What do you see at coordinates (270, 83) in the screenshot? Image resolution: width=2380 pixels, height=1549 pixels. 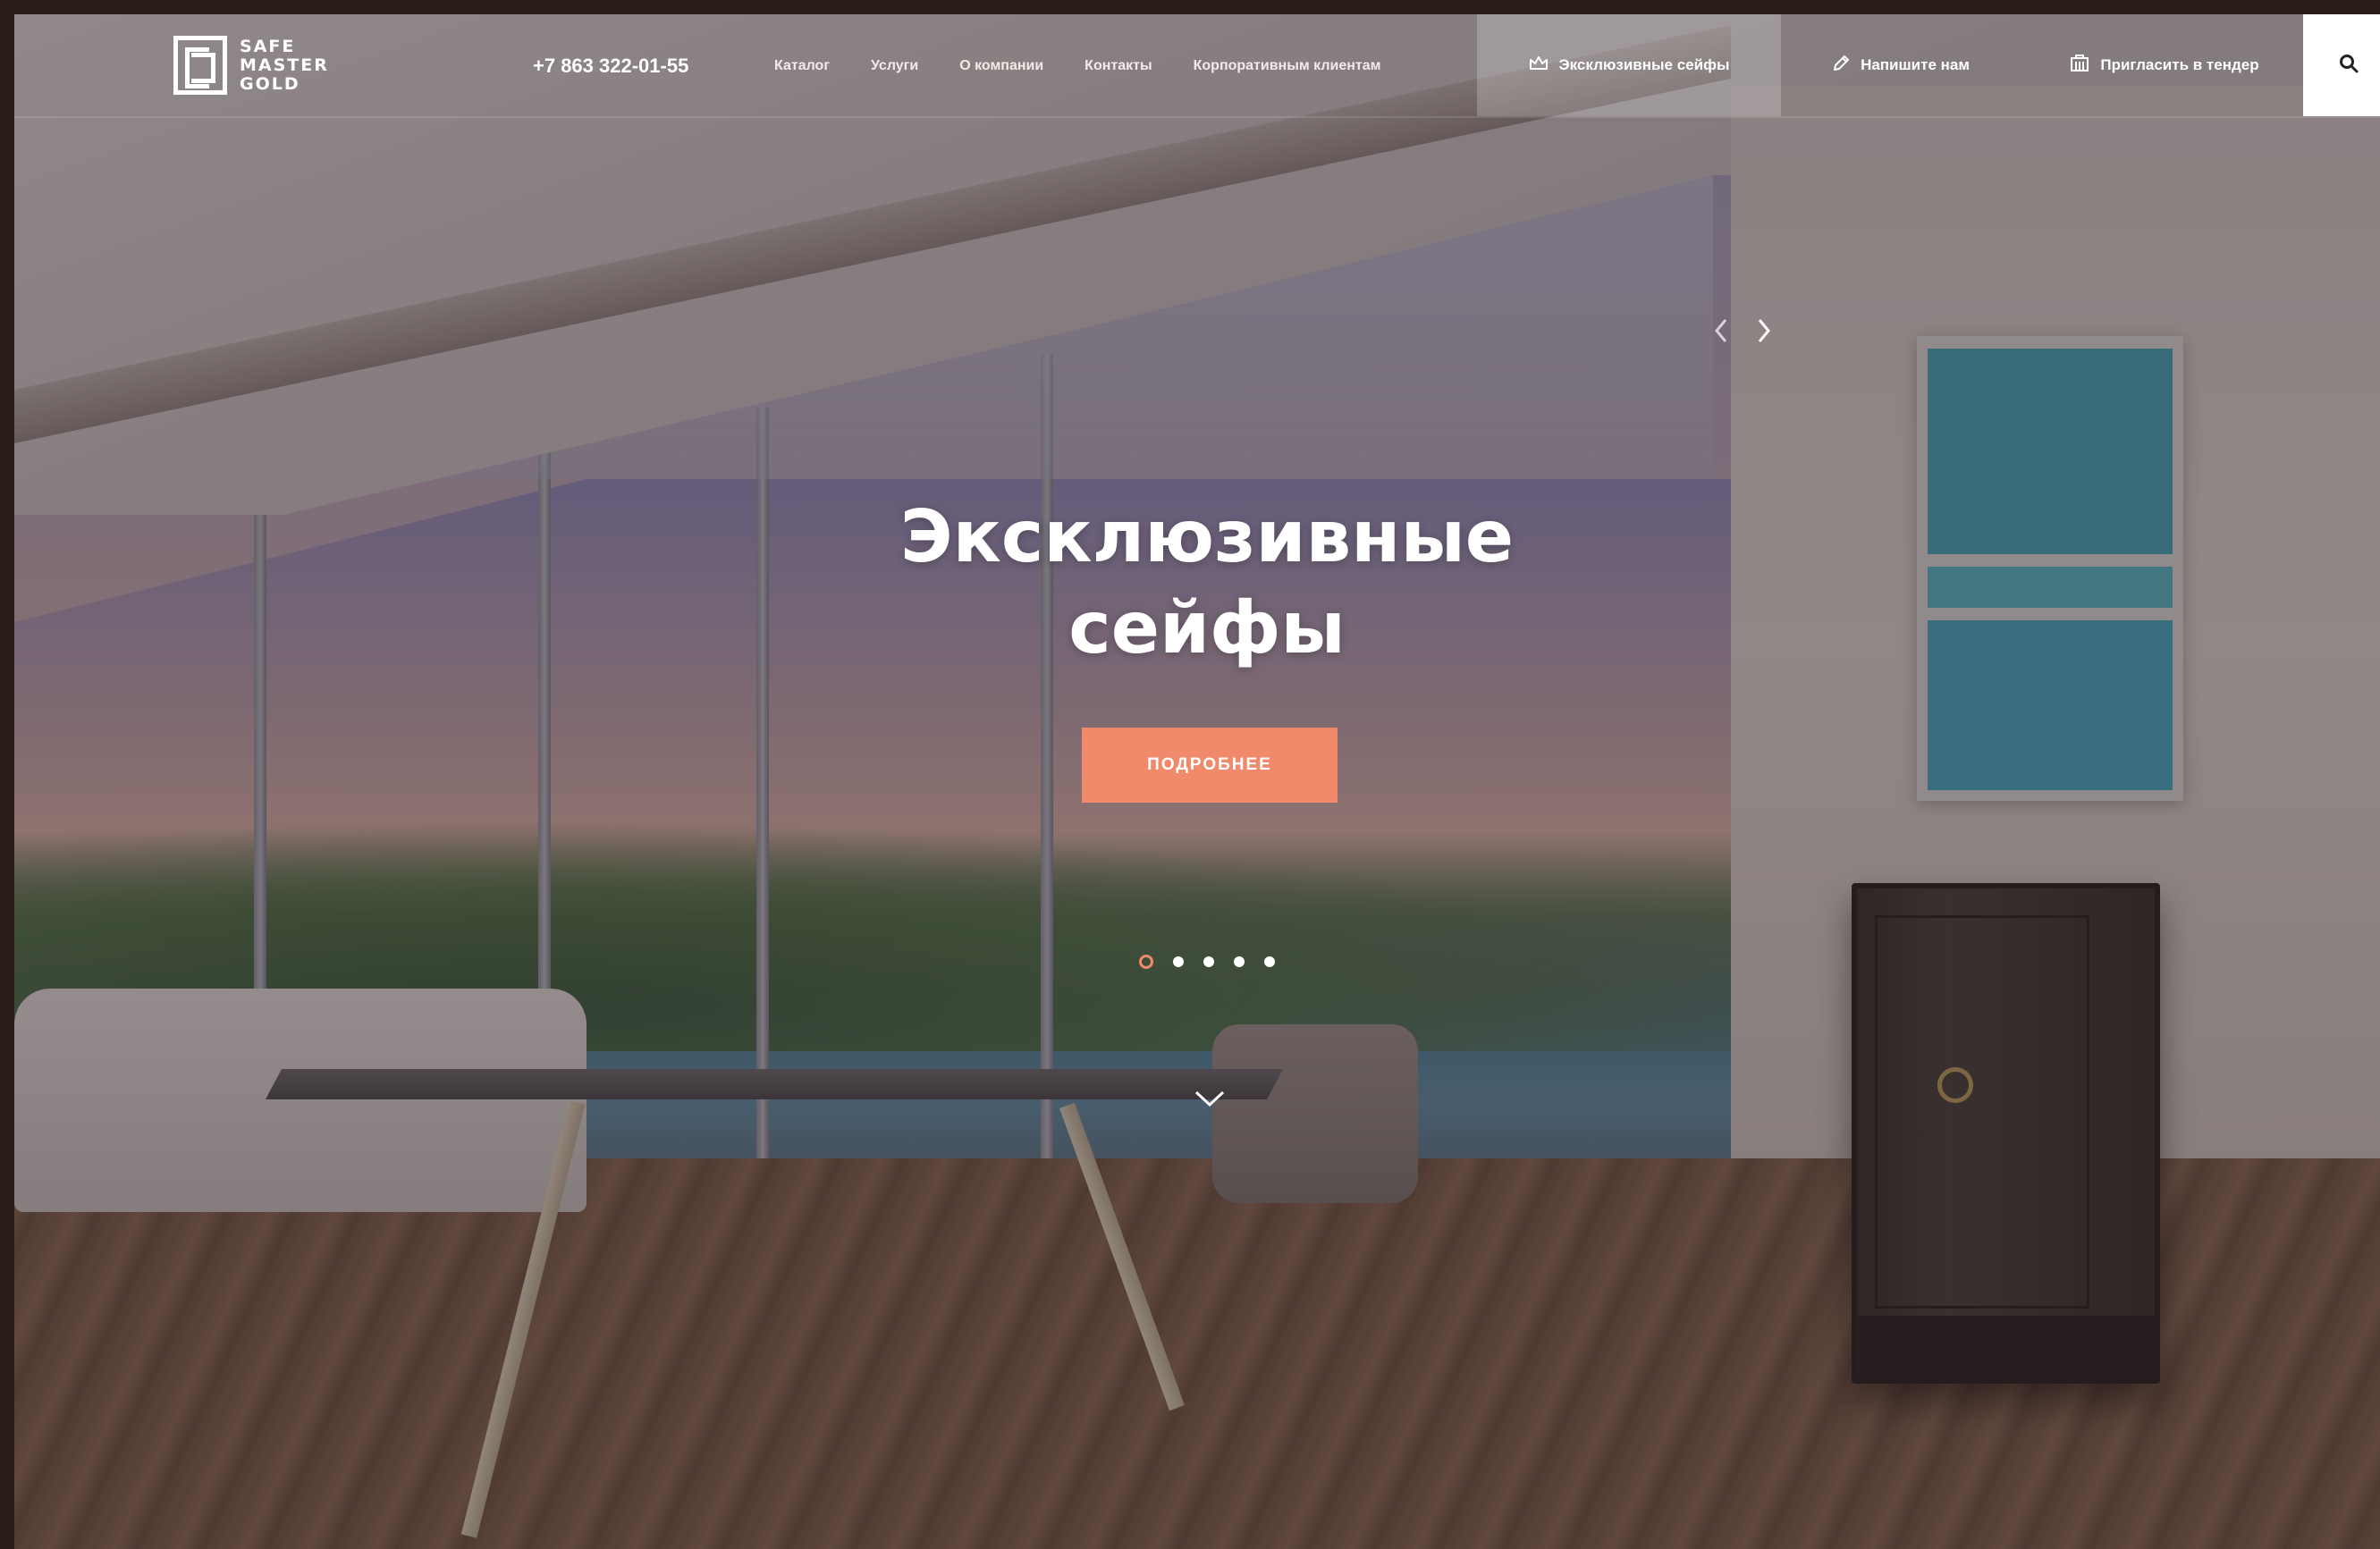 I see `logo-line: GOLD` at bounding box center [270, 83].